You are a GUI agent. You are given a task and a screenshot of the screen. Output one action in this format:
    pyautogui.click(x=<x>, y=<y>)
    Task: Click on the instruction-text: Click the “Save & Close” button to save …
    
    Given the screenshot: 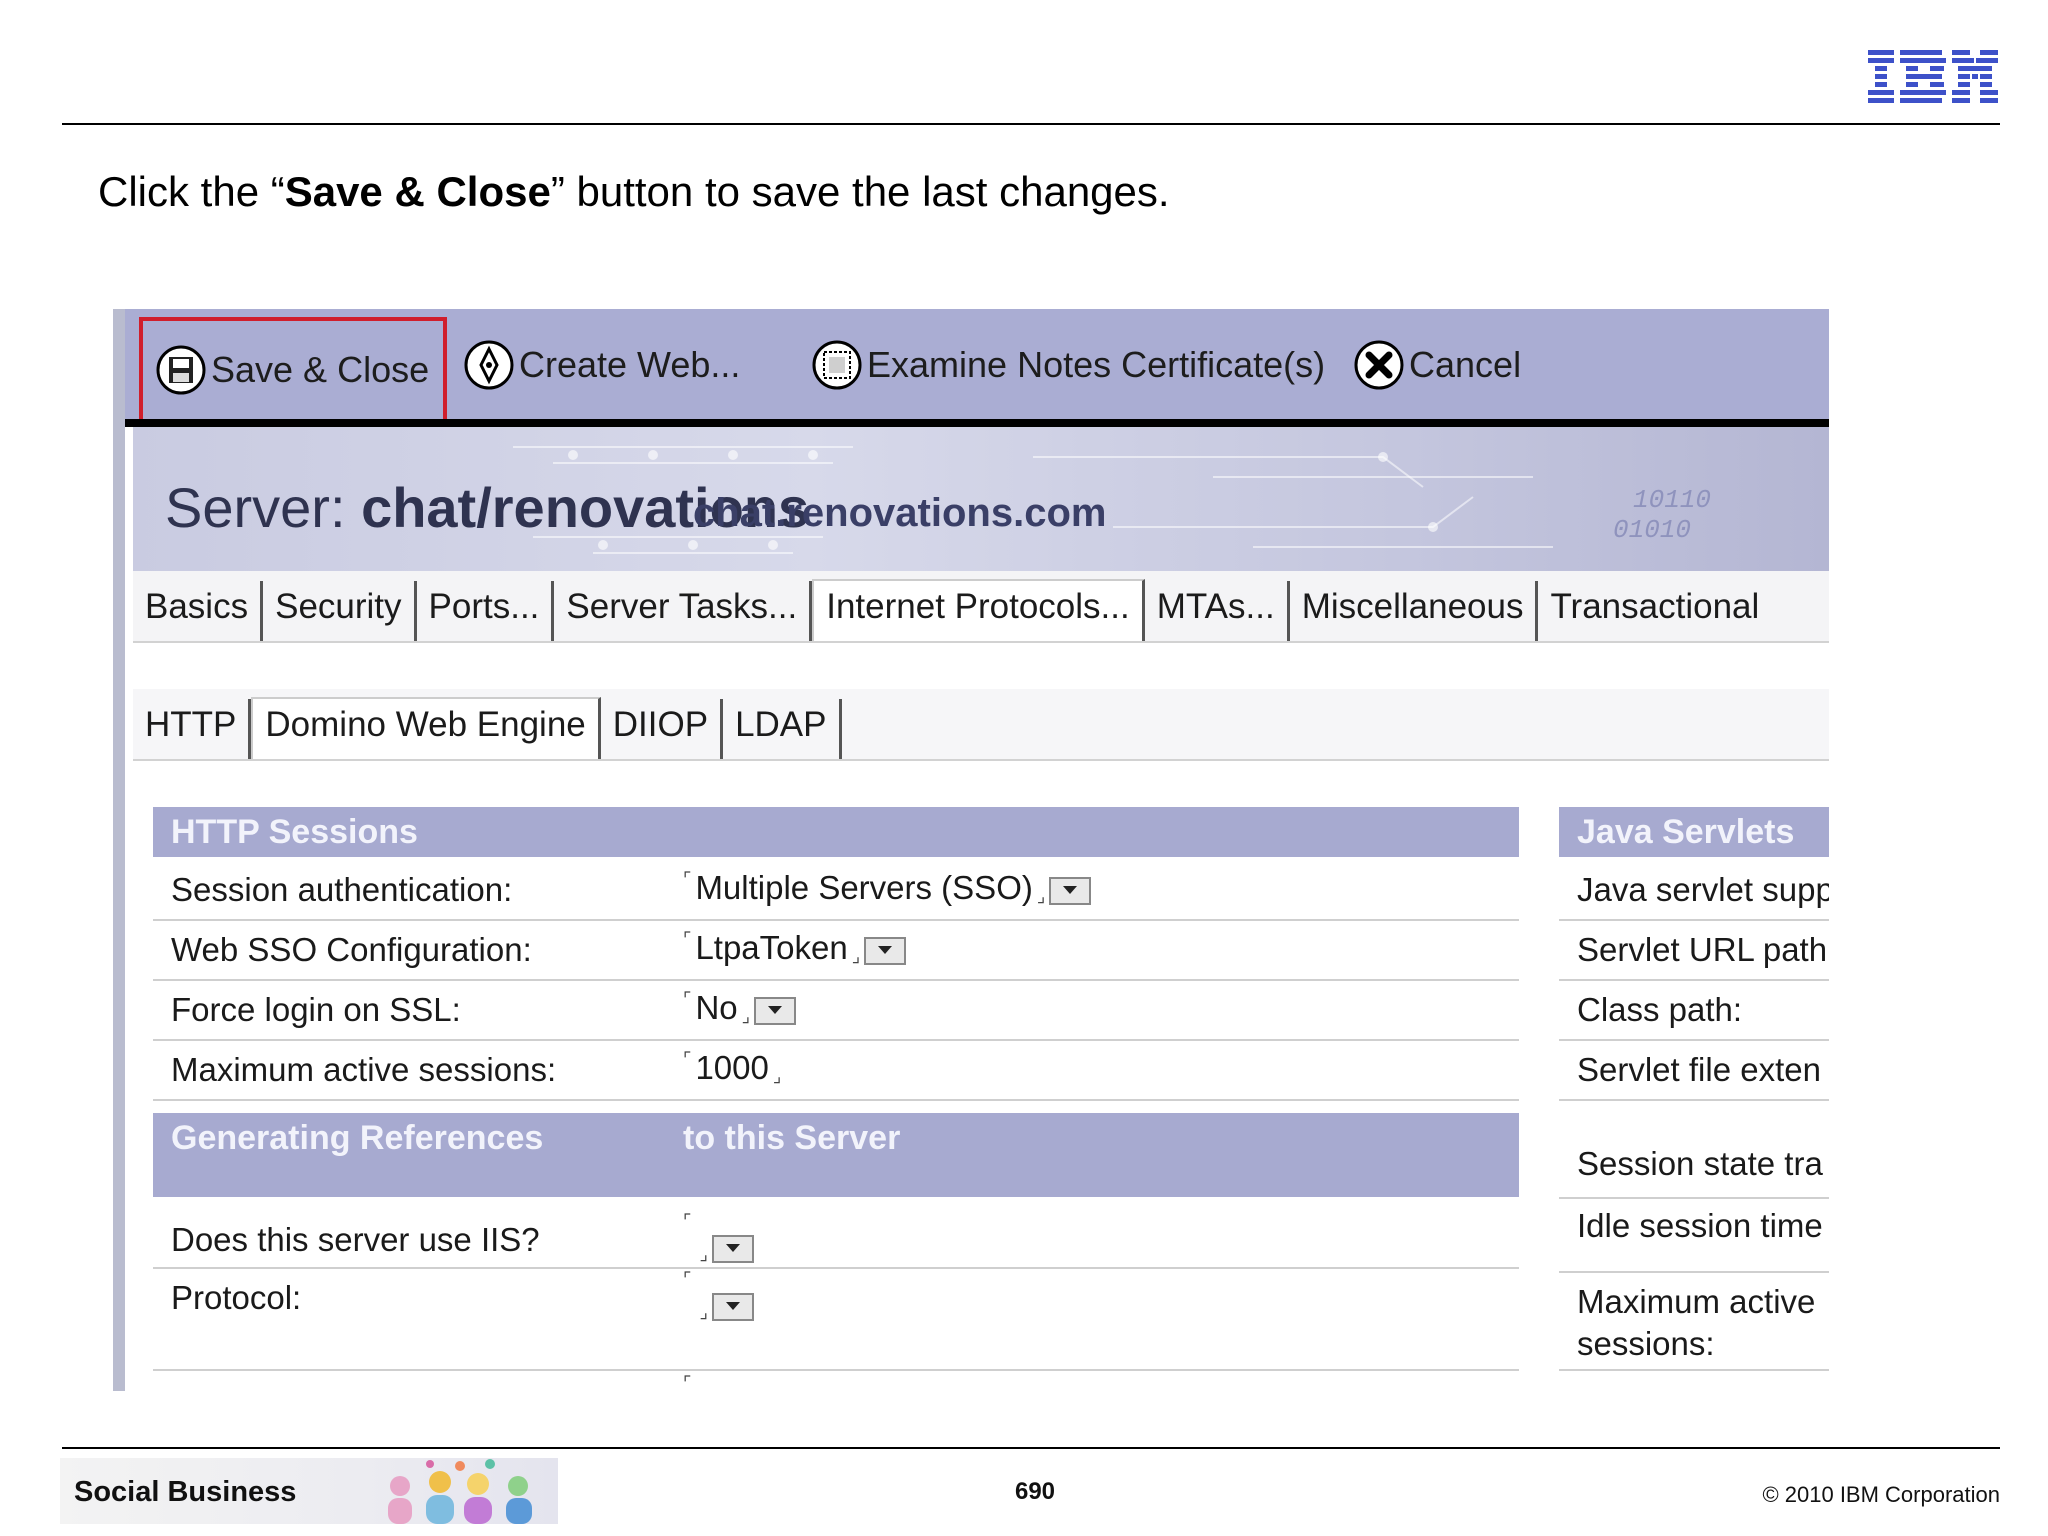 What is the action you would take?
    pyautogui.click(x=634, y=191)
    